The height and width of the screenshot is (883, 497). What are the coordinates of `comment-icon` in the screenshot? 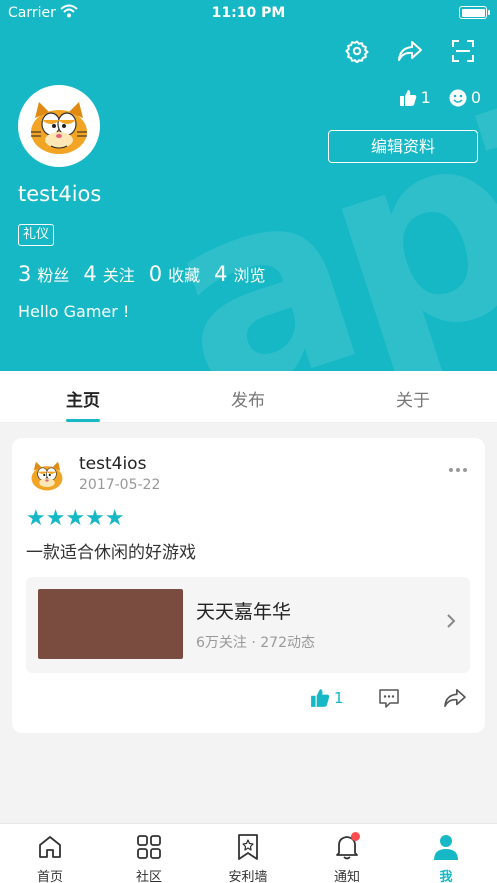 It's located at (389, 698).